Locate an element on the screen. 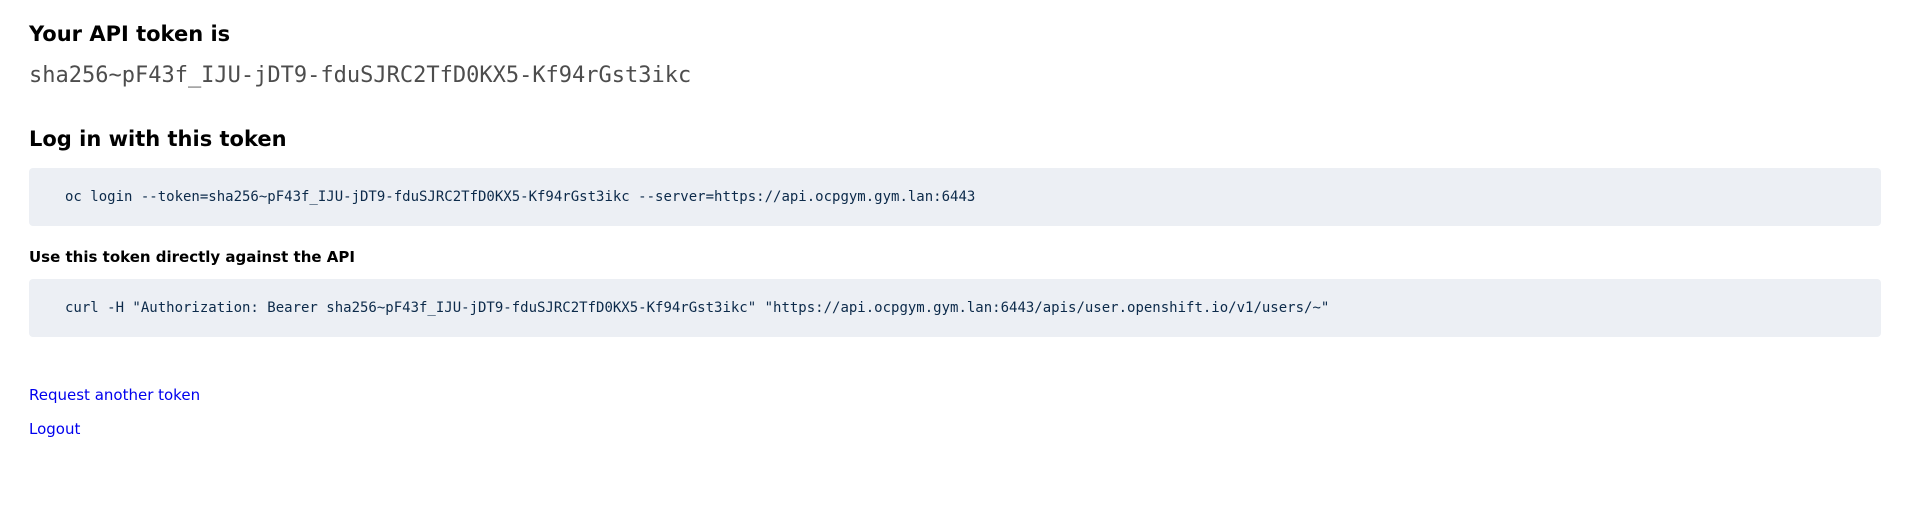 This screenshot has width=1908, height=509. request-another-token-link: Request another token is located at coordinates (114, 395).